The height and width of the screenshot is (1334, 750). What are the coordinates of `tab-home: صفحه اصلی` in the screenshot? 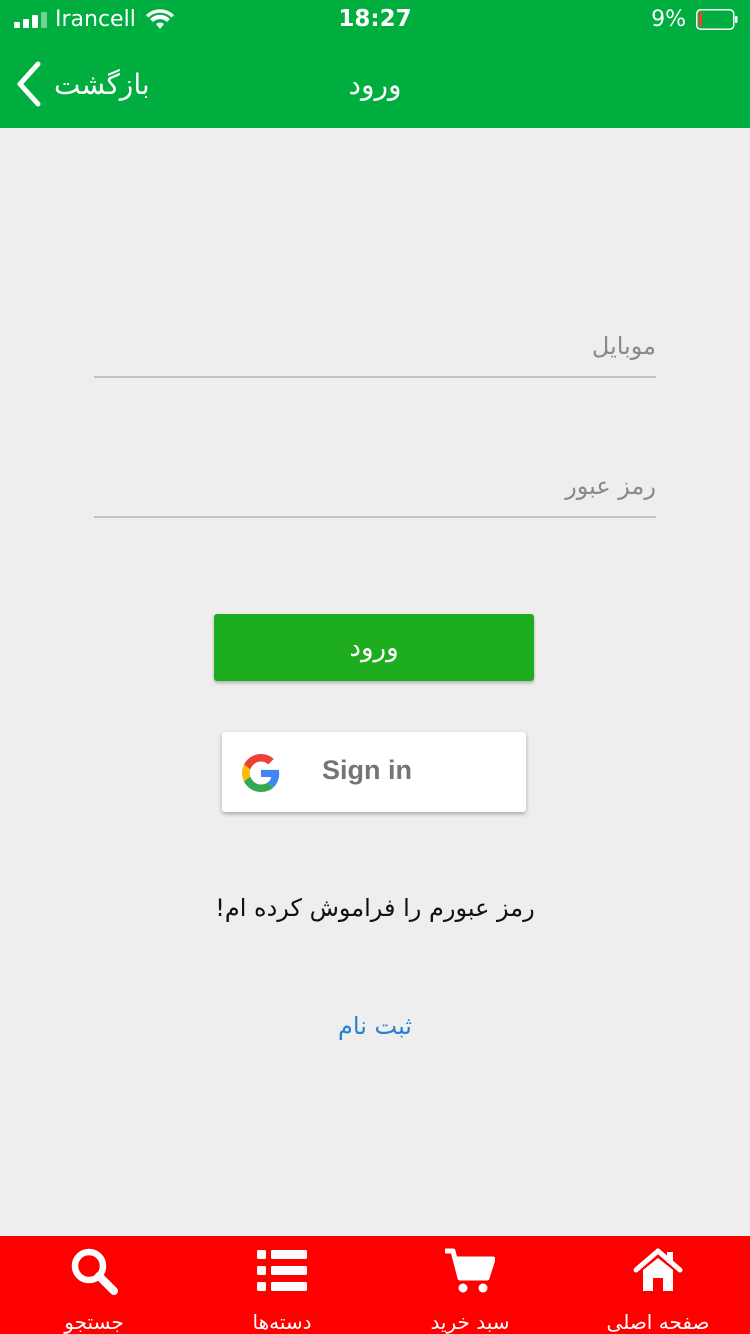 It's located at (657, 1285).